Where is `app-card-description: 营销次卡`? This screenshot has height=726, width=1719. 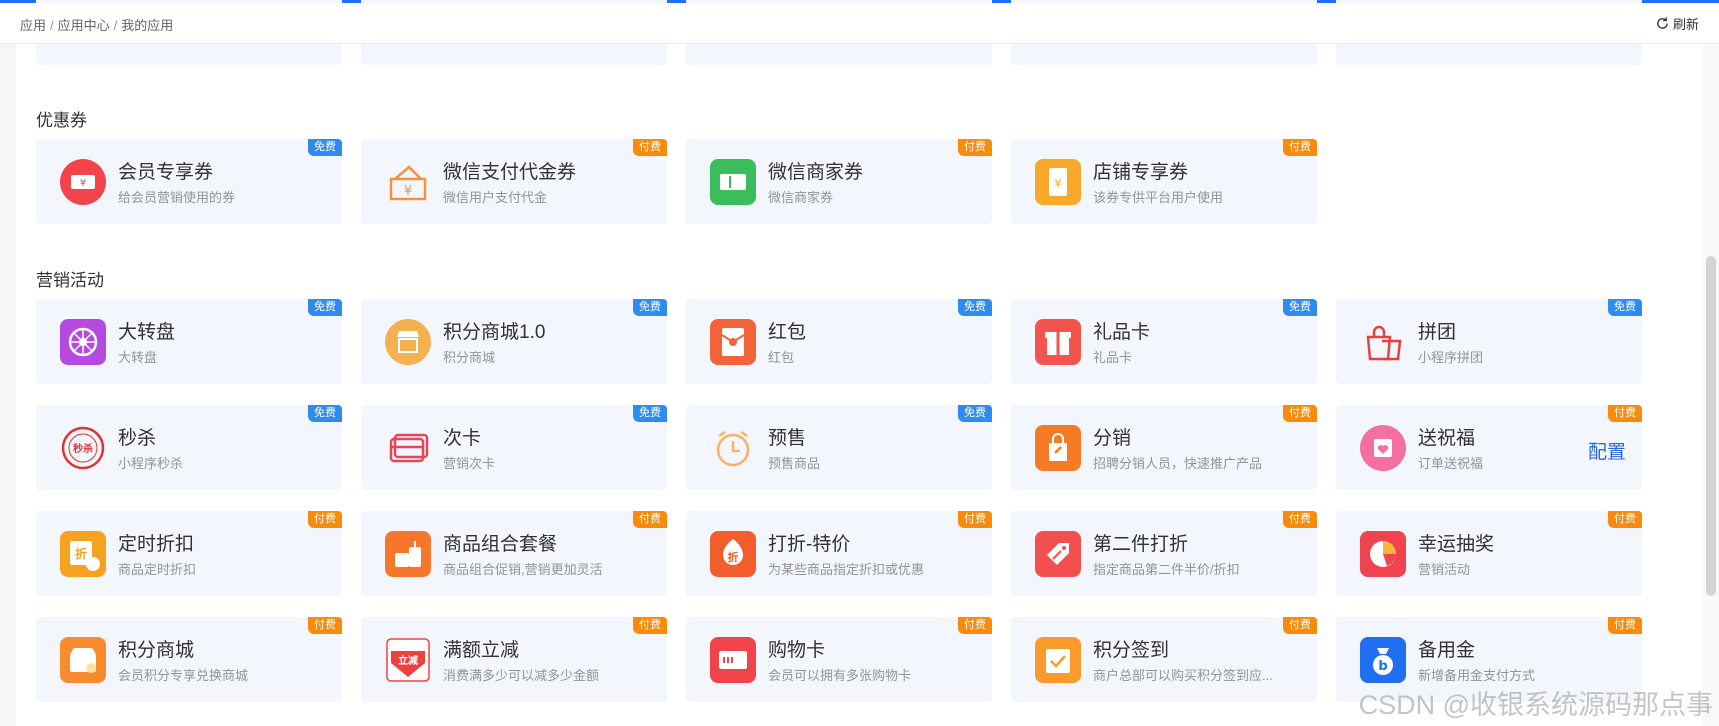
app-card-description: 营销次卡 is located at coordinates (469, 463).